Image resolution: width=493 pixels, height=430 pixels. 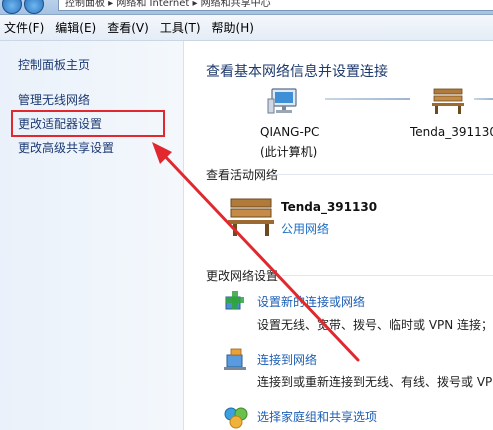 What do you see at coordinates (305, 228) in the screenshot?
I see `network-type-link: 公用网络` at bounding box center [305, 228].